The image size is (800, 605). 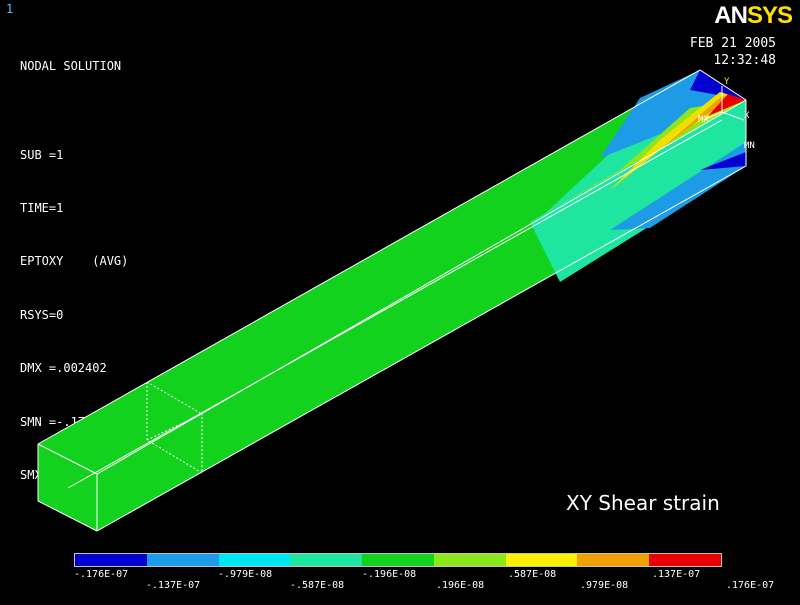 I want to click on legend-label: .979E-08, so click(x=604, y=585).